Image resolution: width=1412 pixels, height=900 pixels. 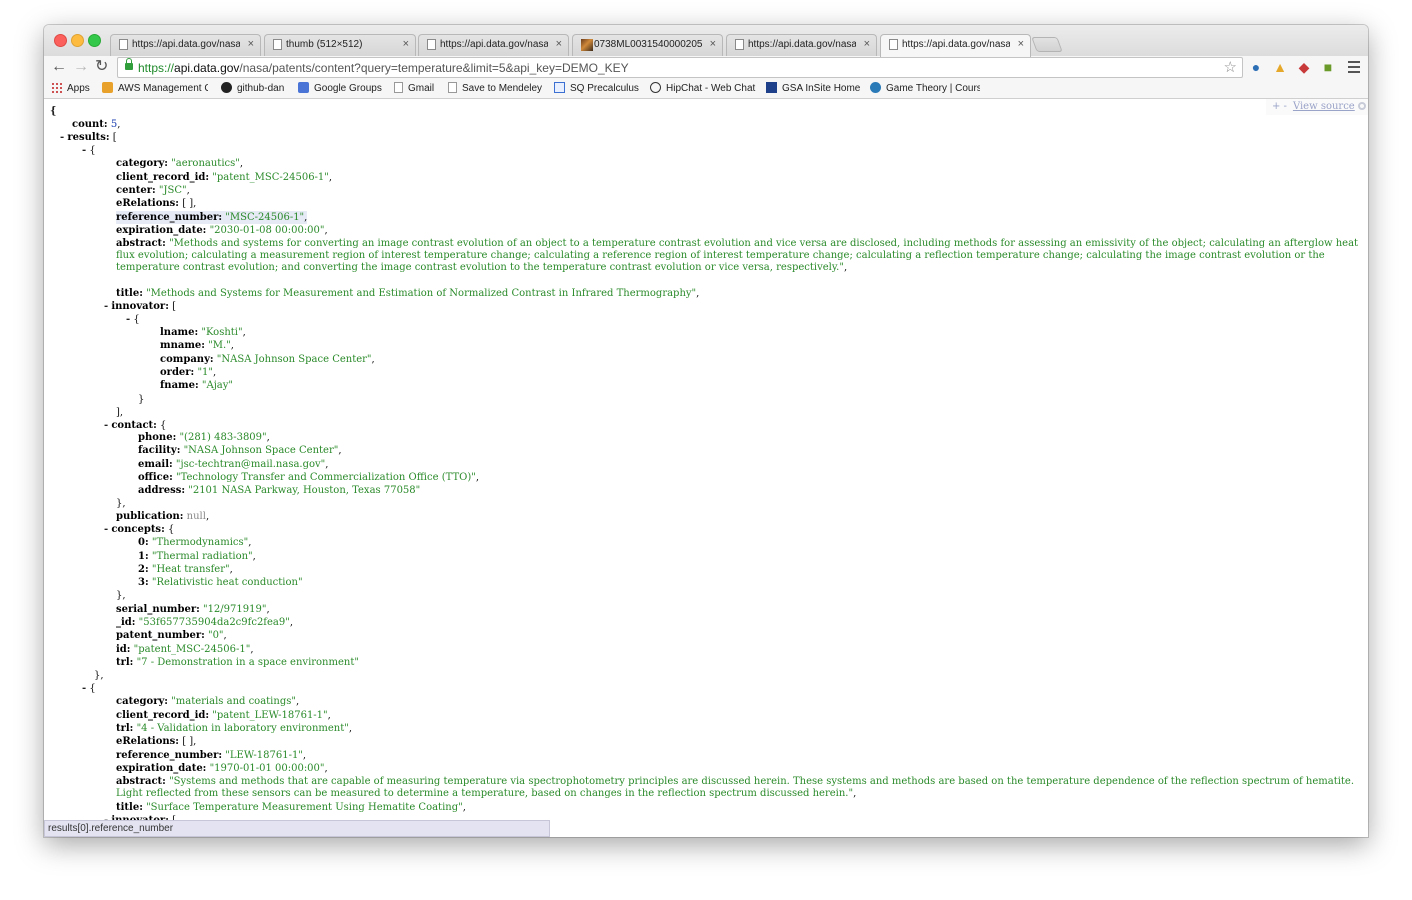 What do you see at coordinates (222, 230) in the screenshot?
I see `json-line-expiration-date: expiration_date: "2030-01-08 00:00:00",` at bounding box center [222, 230].